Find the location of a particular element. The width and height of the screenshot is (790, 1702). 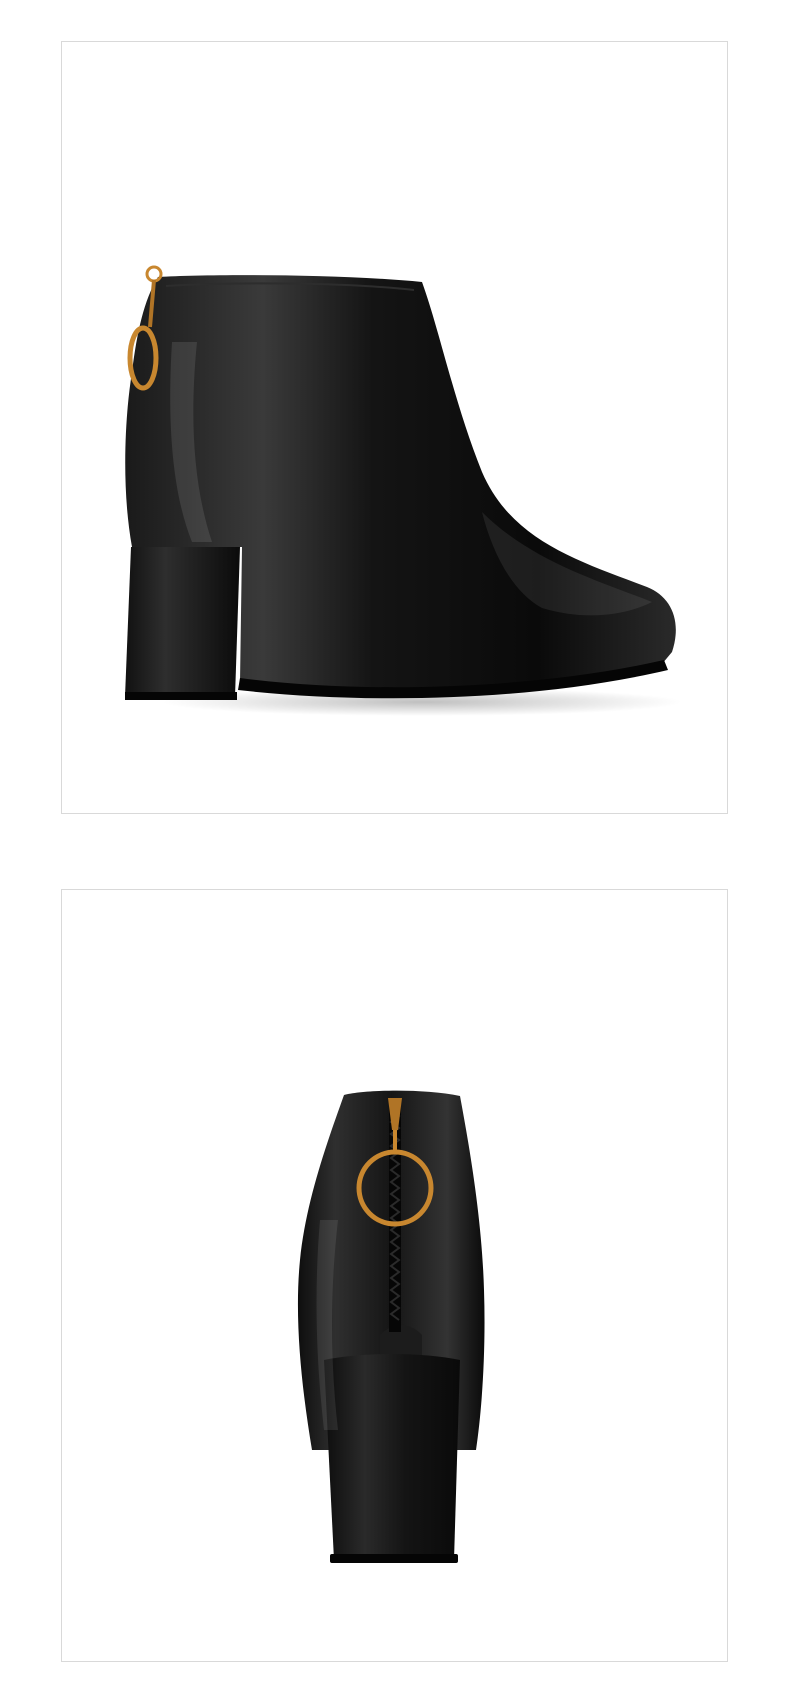

boot-back-illustration is located at coordinates (391, 1326).